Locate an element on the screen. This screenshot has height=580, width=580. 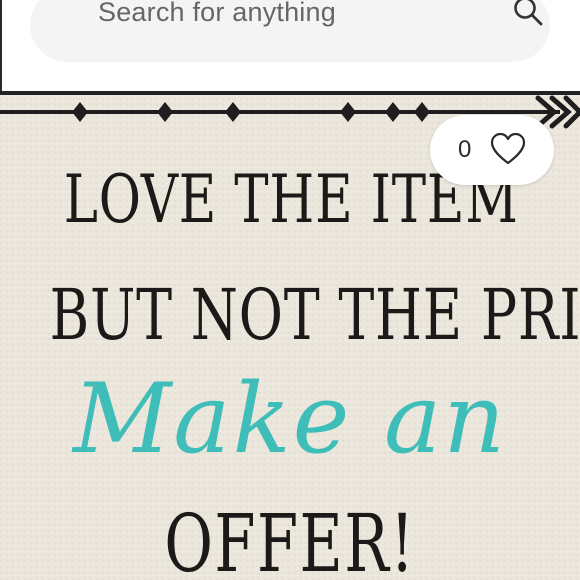
search-input: Search for anything is located at coordinates (217, 14).